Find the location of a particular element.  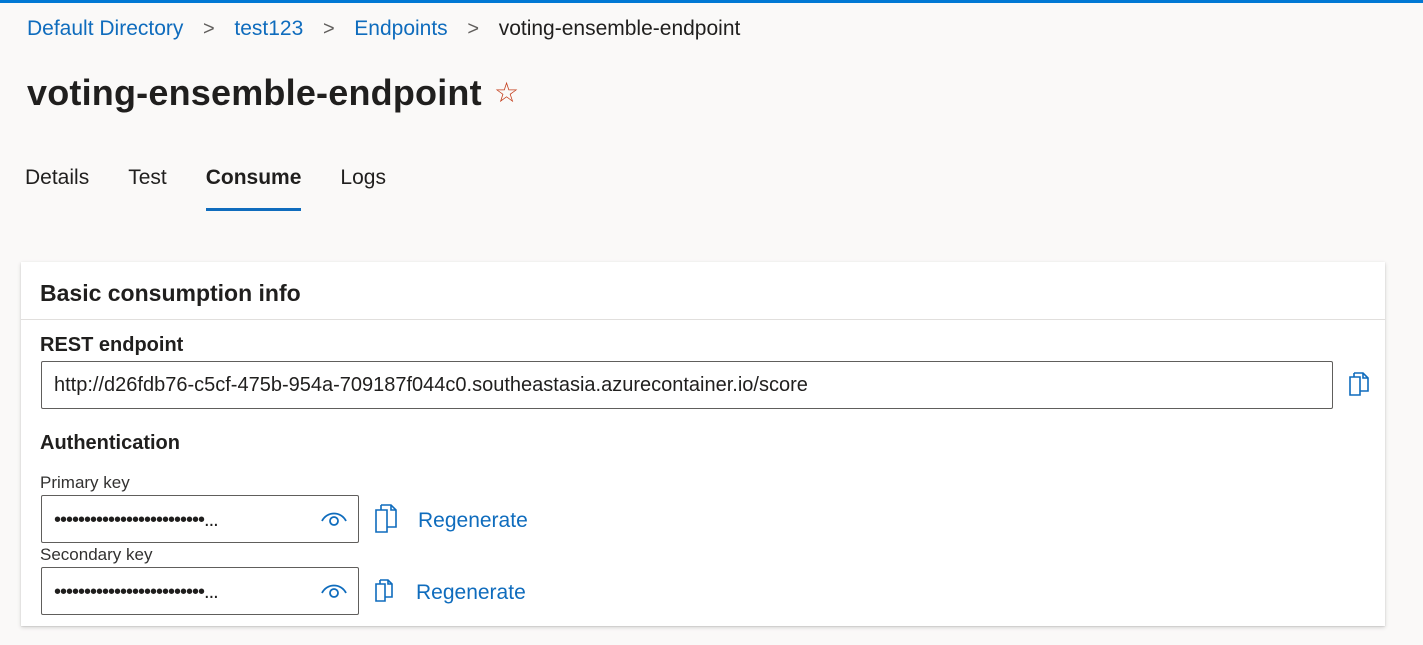

breadcrumb-test123: test123 is located at coordinates (268, 29).